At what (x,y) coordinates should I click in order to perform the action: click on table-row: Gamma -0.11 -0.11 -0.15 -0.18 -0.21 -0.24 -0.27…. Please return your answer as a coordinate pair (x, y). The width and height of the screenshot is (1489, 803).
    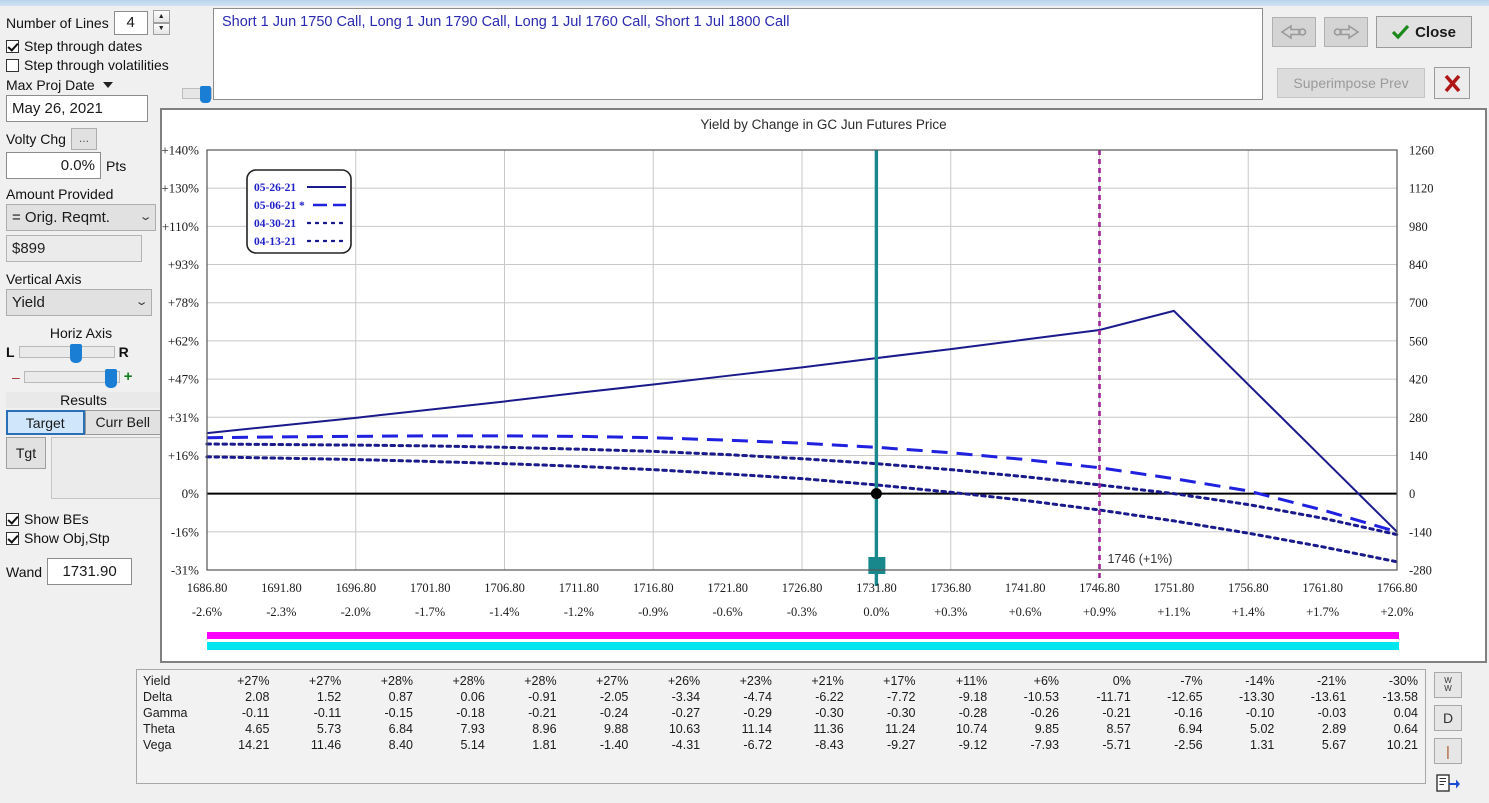
    Looking at the image, I should click on (781, 713).